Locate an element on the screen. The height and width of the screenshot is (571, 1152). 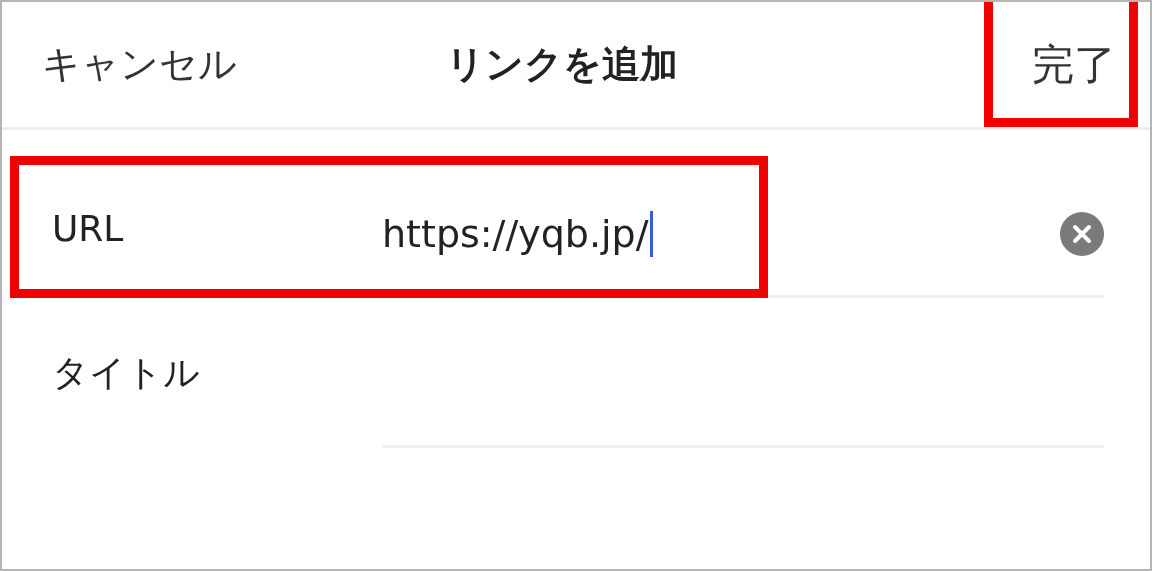
field-label: タイトル is located at coordinates (126, 372).